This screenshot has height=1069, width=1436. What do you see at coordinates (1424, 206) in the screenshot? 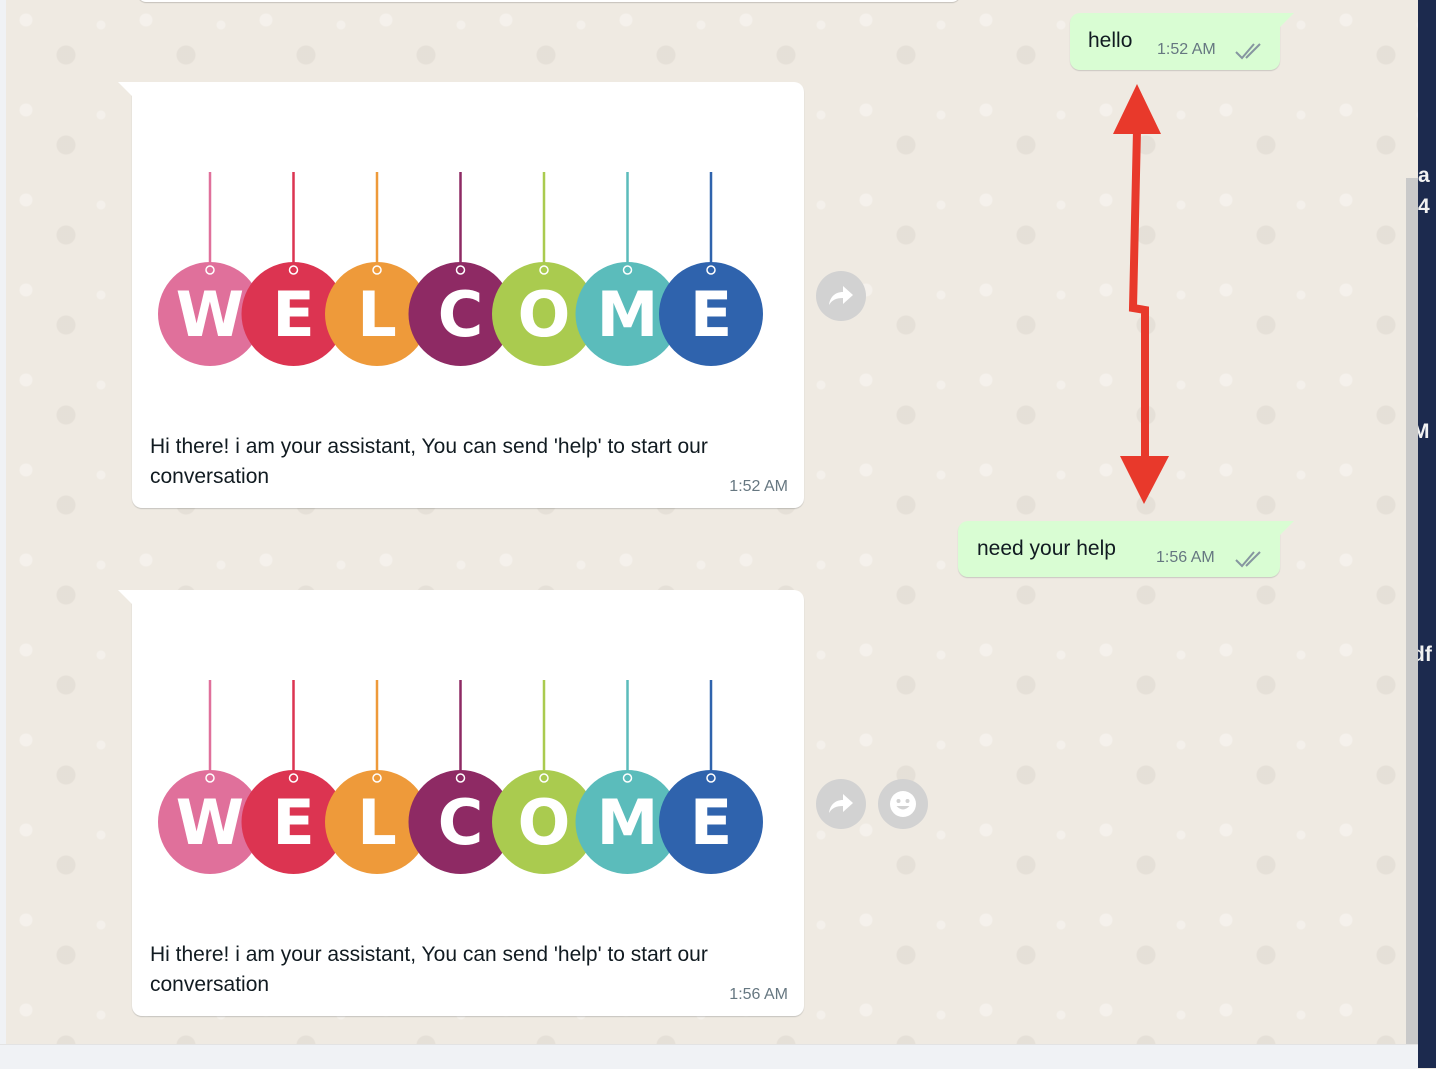
I see `edge-text-fragment: 4` at bounding box center [1424, 206].